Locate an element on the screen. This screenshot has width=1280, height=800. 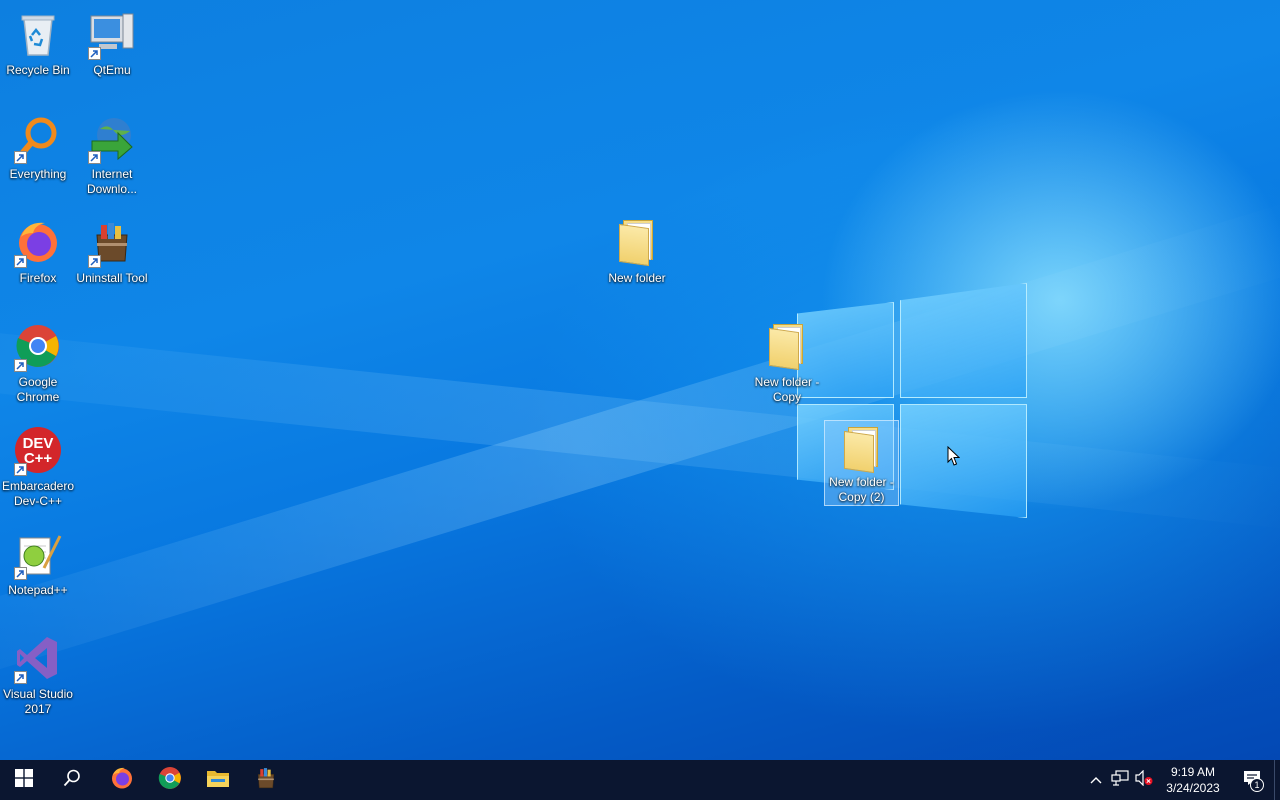
qtemu-computer-icon is located at coordinates (112, 34).